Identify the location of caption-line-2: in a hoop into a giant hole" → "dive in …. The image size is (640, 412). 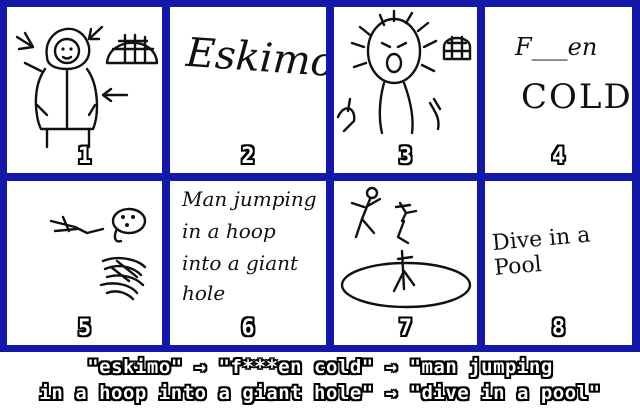
(320, 393).